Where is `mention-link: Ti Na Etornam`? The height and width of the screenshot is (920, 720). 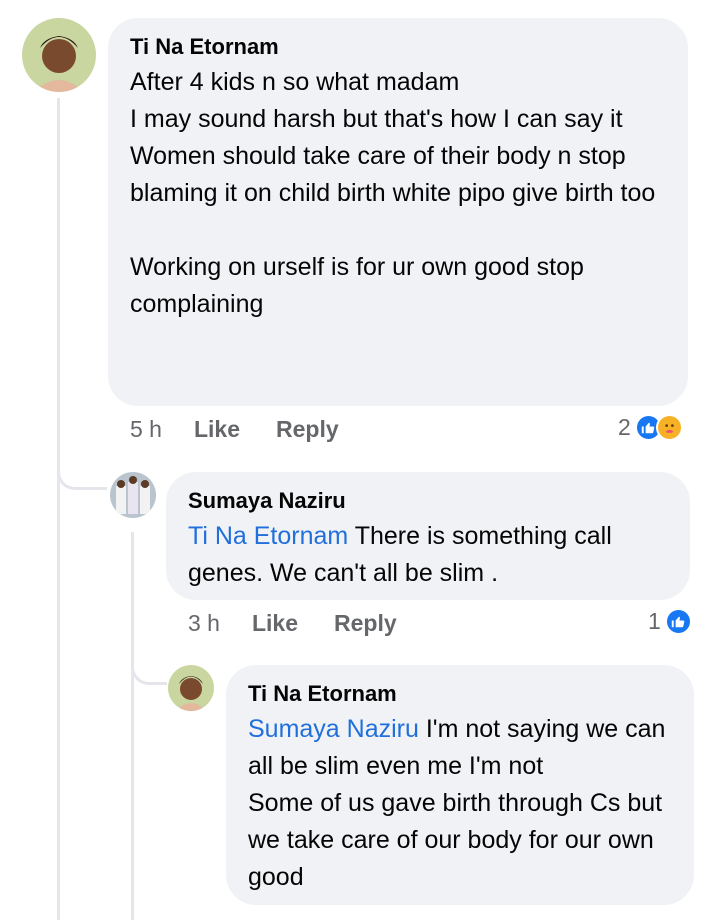 mention-link: Ti Na Etornam is located at coordinates (268, 536).